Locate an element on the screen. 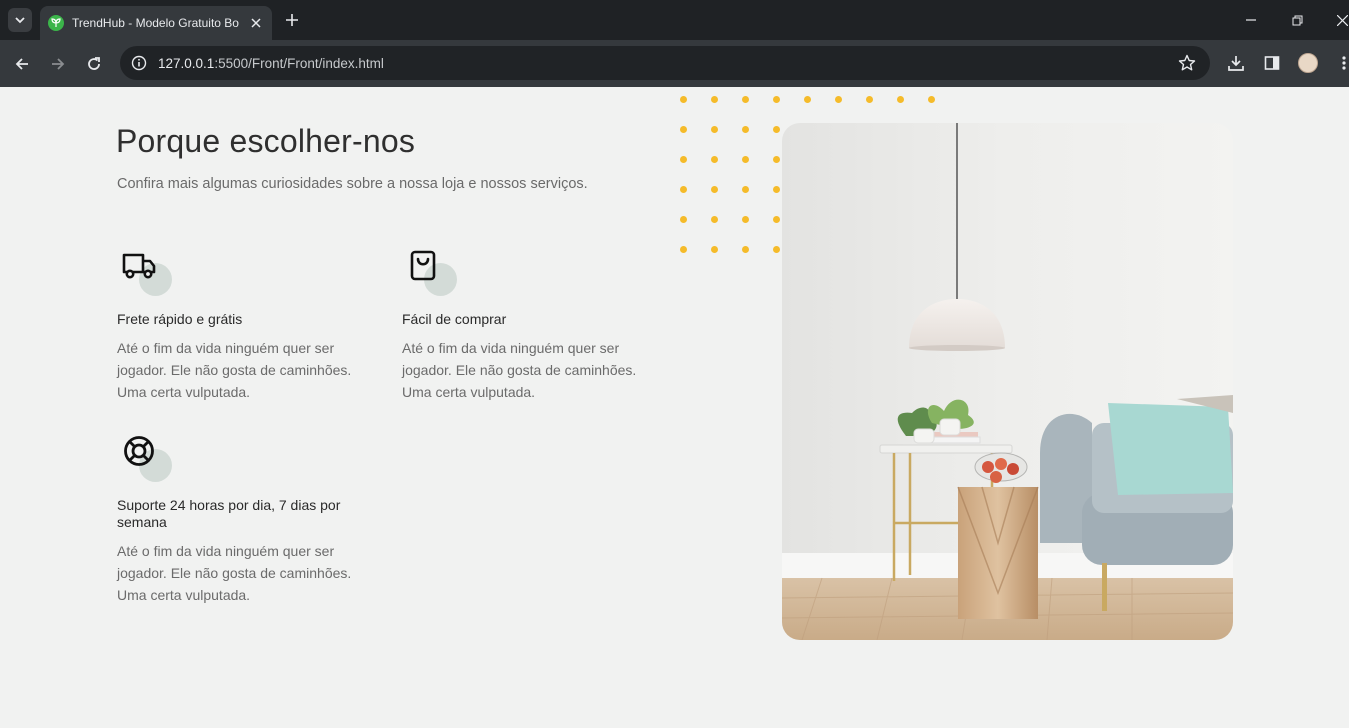 The image size is (1349, 728). arrow-left-icon is located at coordinates (21, 64).